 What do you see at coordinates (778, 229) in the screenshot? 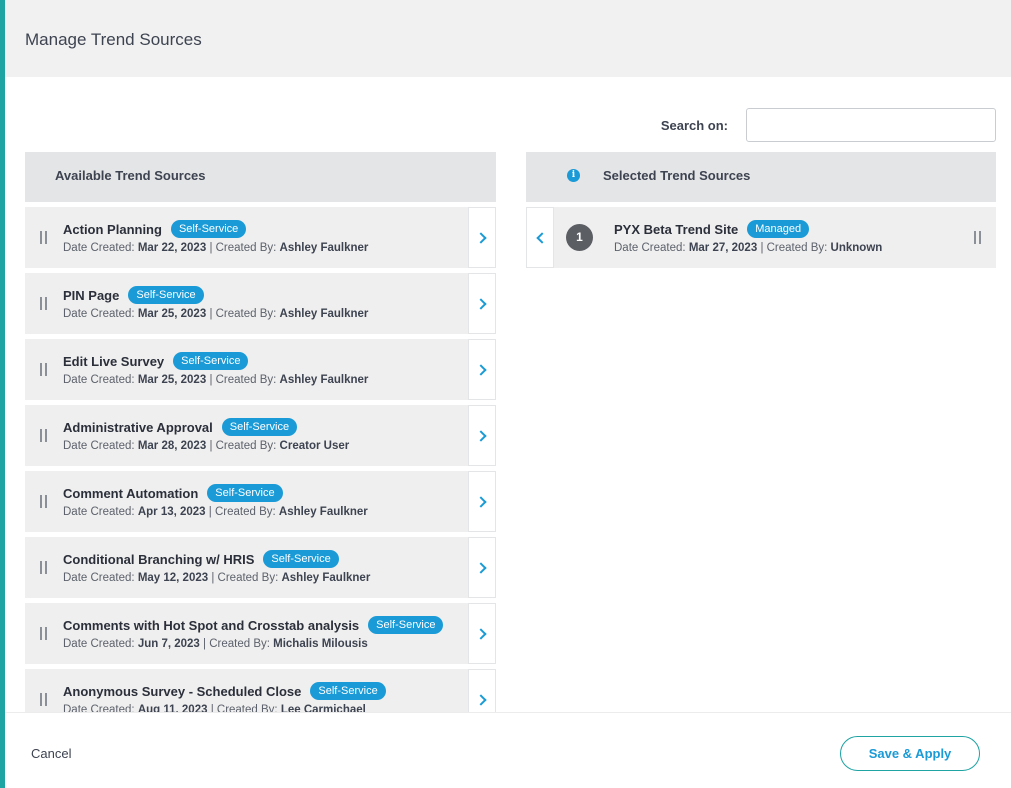
I see `source-type-badge: Managed` at bounding box center [778, 229].